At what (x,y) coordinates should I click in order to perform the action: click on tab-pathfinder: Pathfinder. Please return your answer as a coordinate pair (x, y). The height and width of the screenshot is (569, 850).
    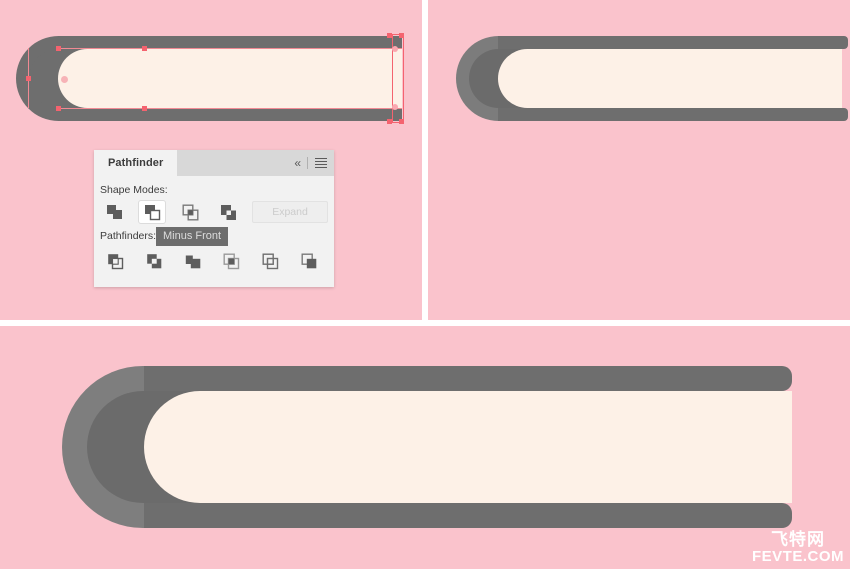
    Looking at the image, I should click on (136, 163).